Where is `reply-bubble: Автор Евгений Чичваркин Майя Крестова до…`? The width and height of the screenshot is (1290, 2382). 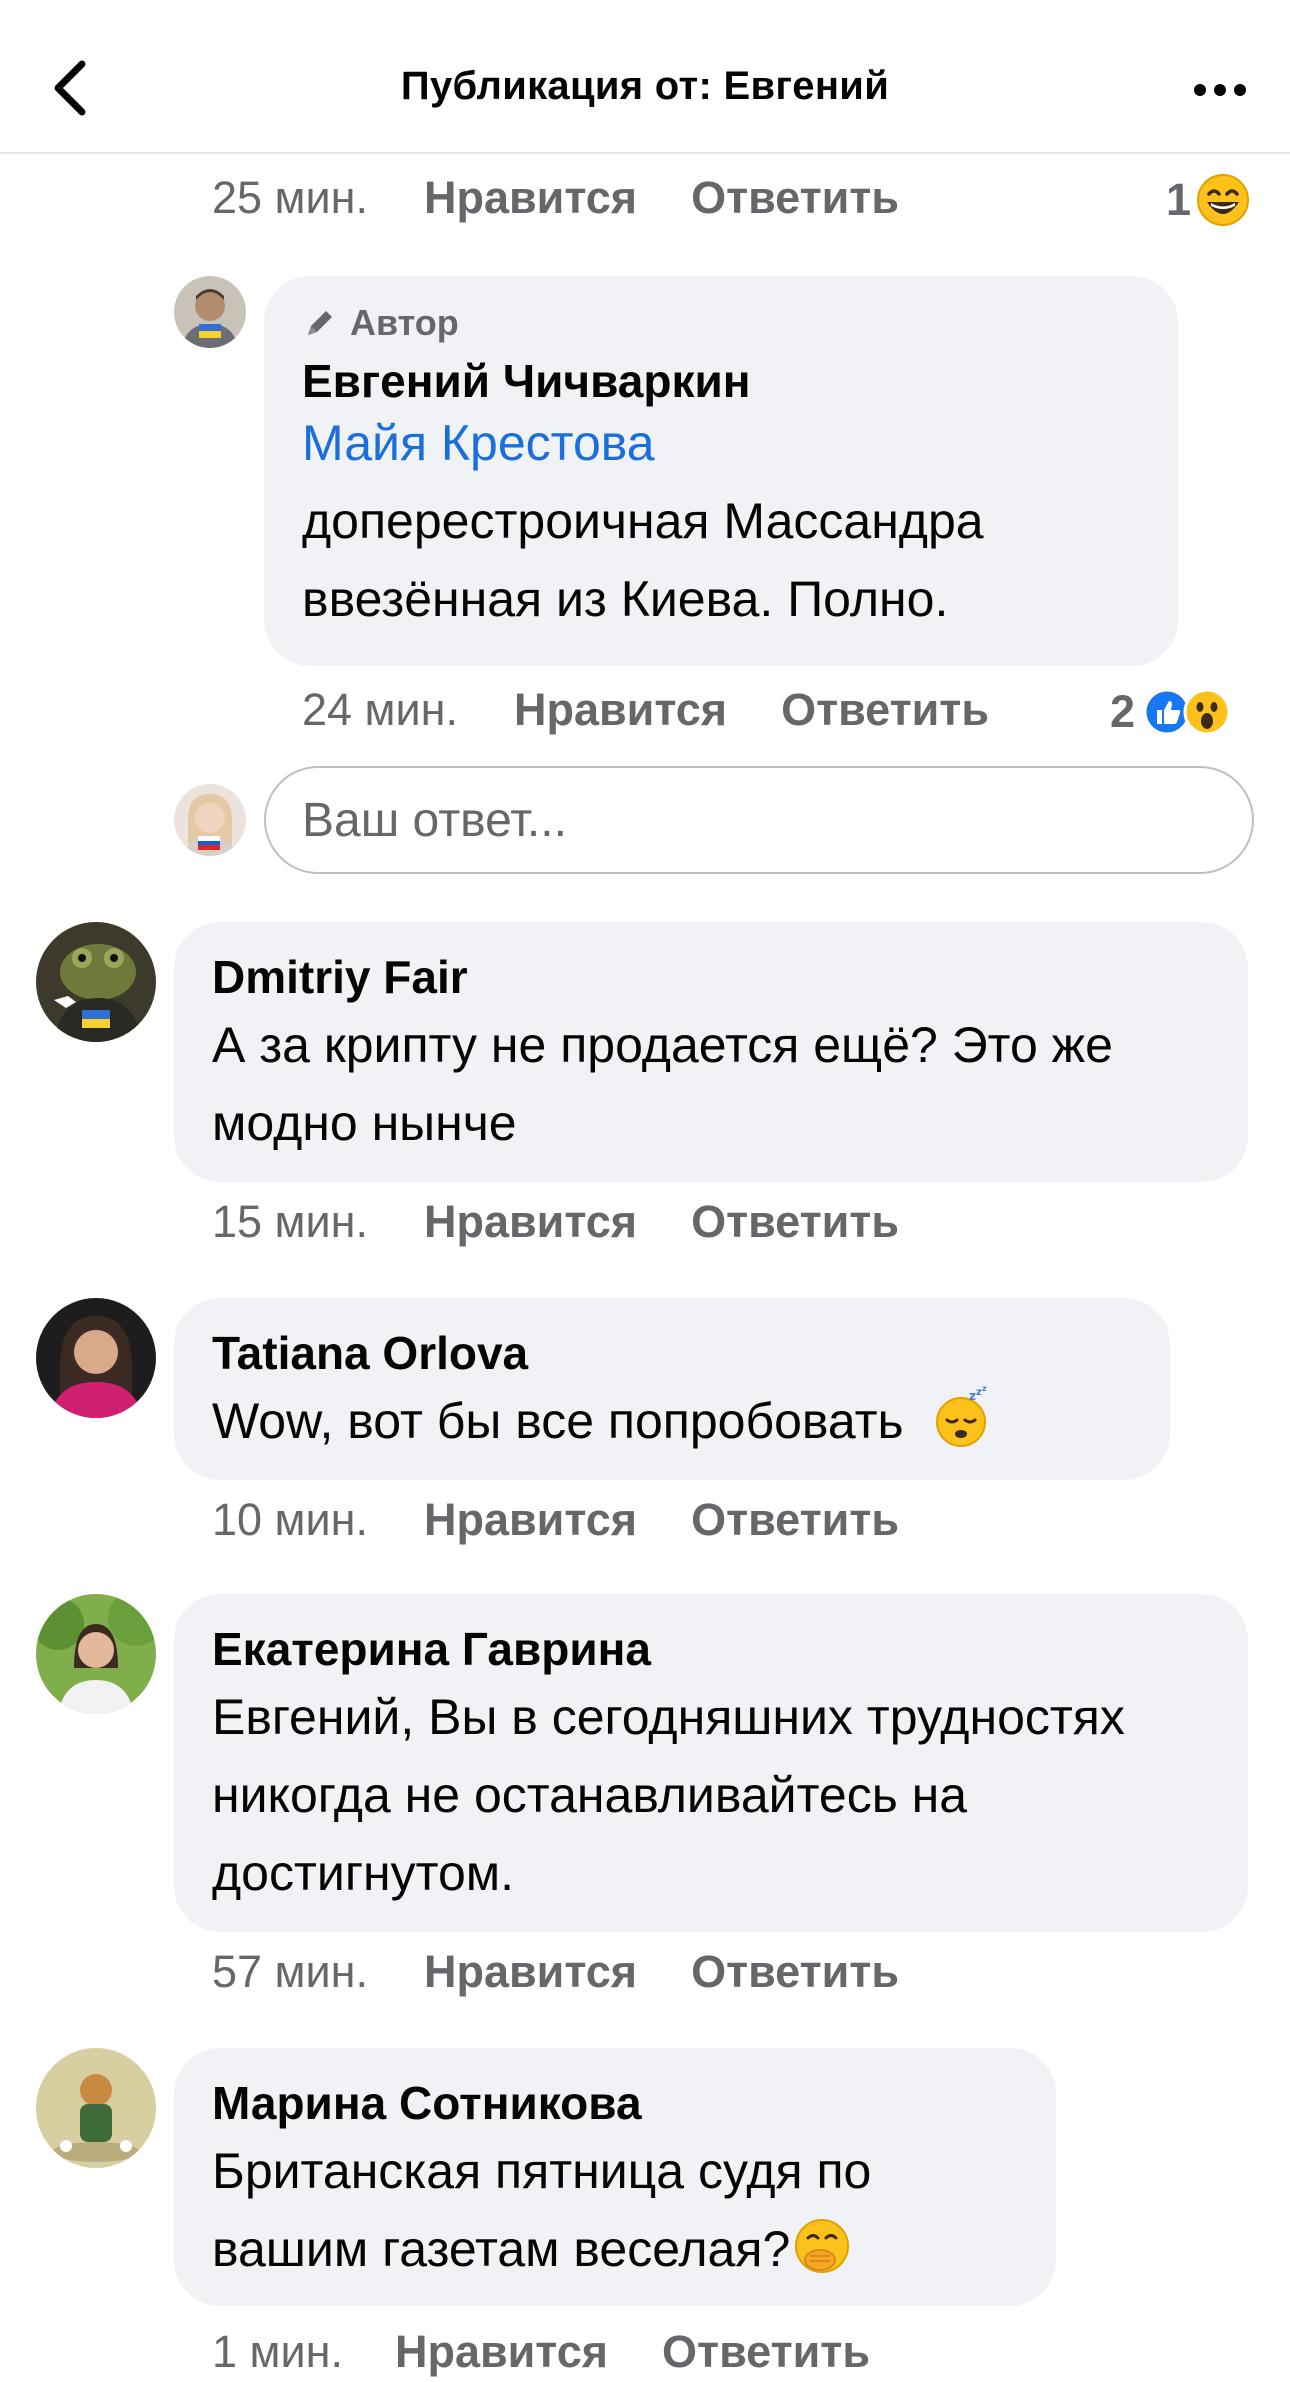
reply-bubble: Автор Евгений Чичваркин Майя Крестова до… is located at coordinates (721, 471).